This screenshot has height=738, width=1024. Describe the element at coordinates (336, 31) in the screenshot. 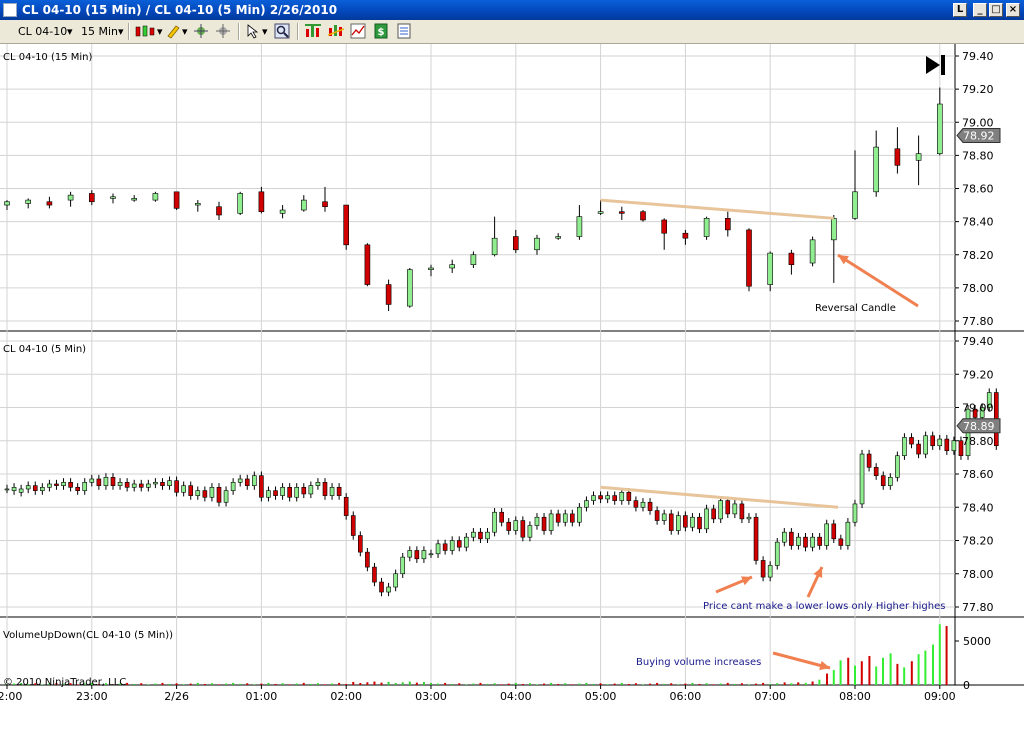

I see `indicator-icon` at that location.